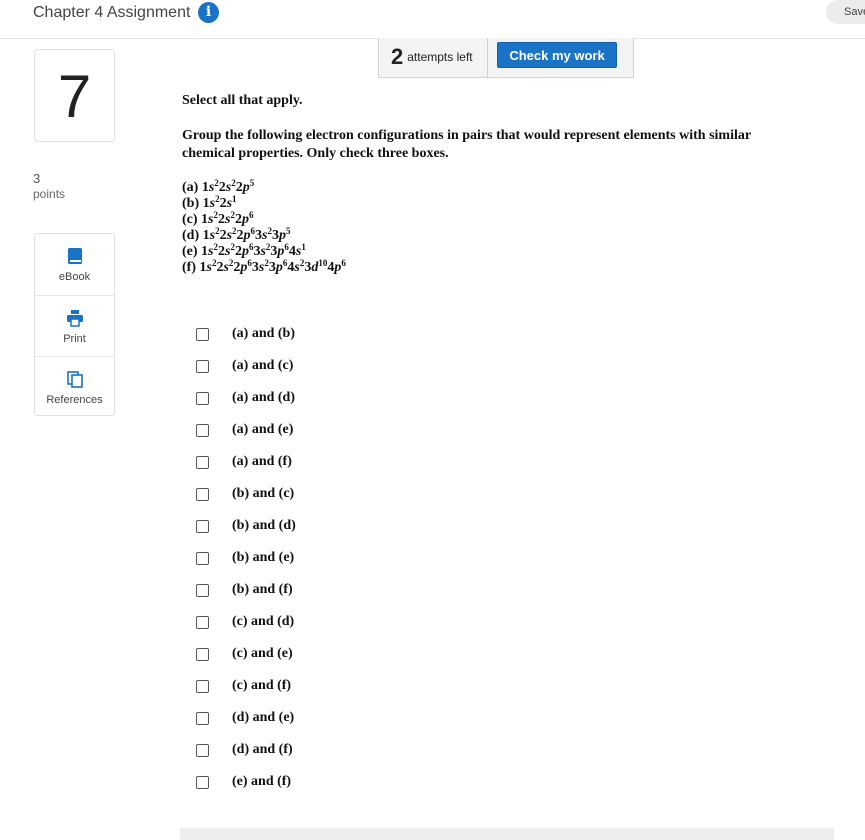 Image resolution: width=865 pixels, height=840 pixels. I want to click on references-button: References, so click(74, 387).